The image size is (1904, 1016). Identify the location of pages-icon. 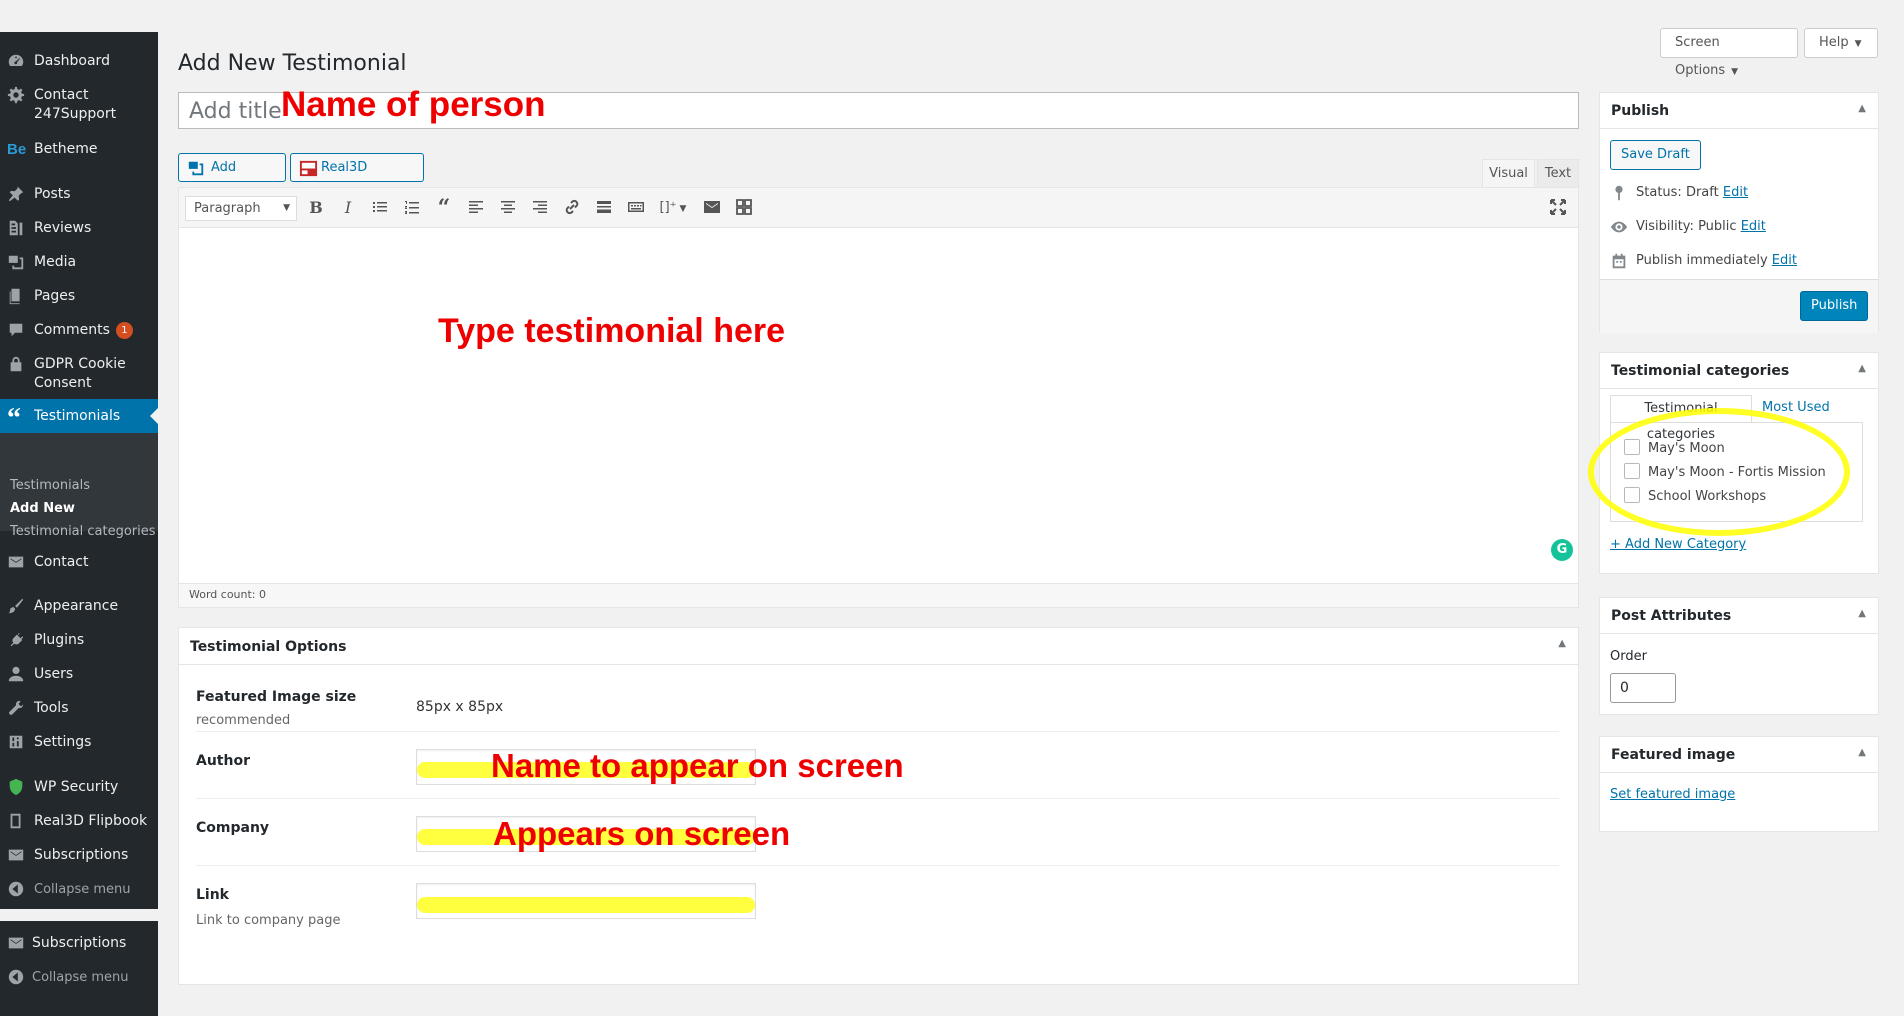
(16, 296).